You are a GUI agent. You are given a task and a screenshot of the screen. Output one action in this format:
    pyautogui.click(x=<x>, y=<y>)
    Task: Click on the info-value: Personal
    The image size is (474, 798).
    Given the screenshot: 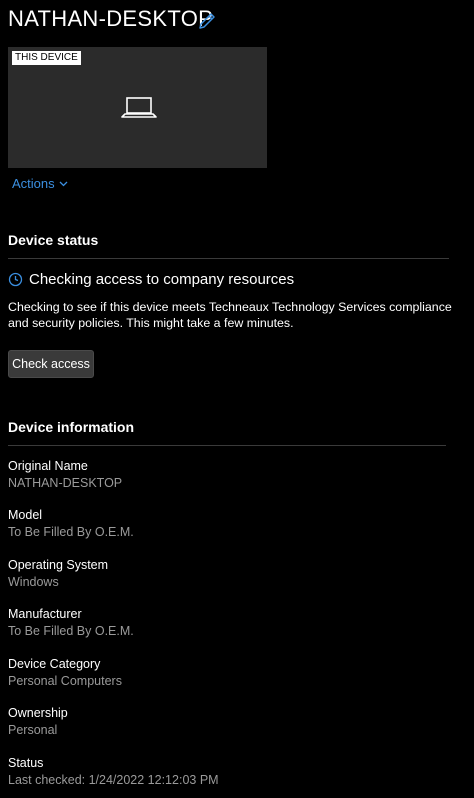 What is the action you would take?
    pyautogui.click(x=33, y=730)
    